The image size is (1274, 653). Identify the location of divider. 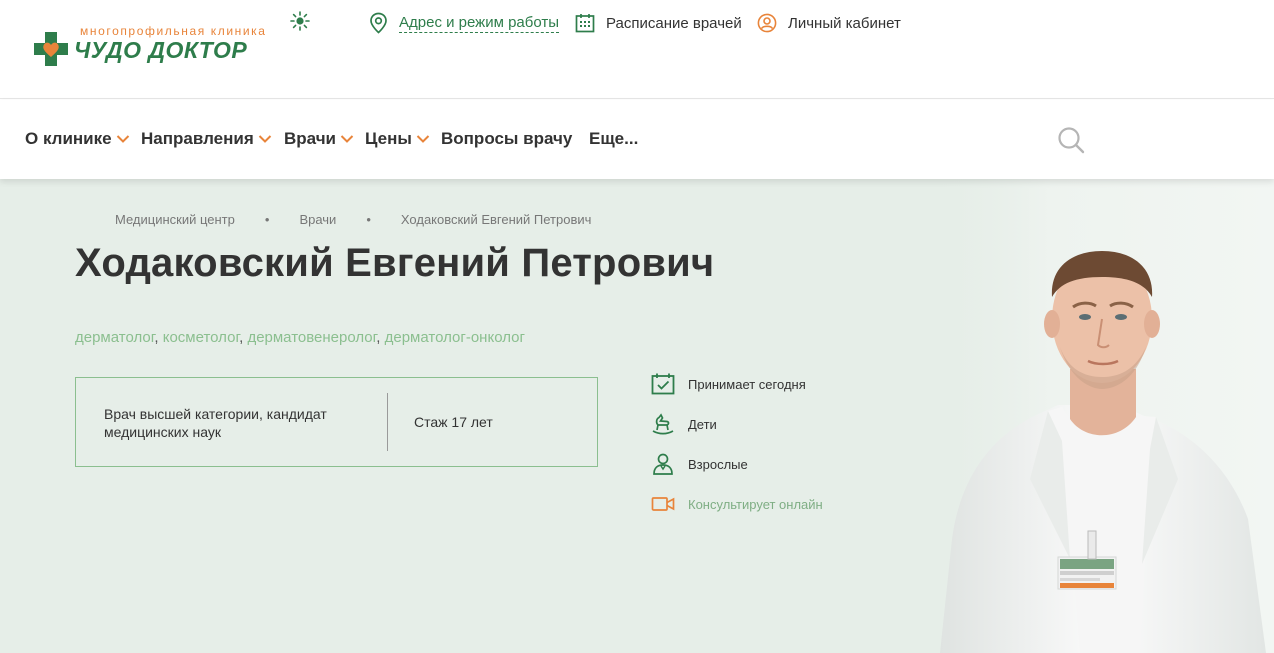
(387, 422).